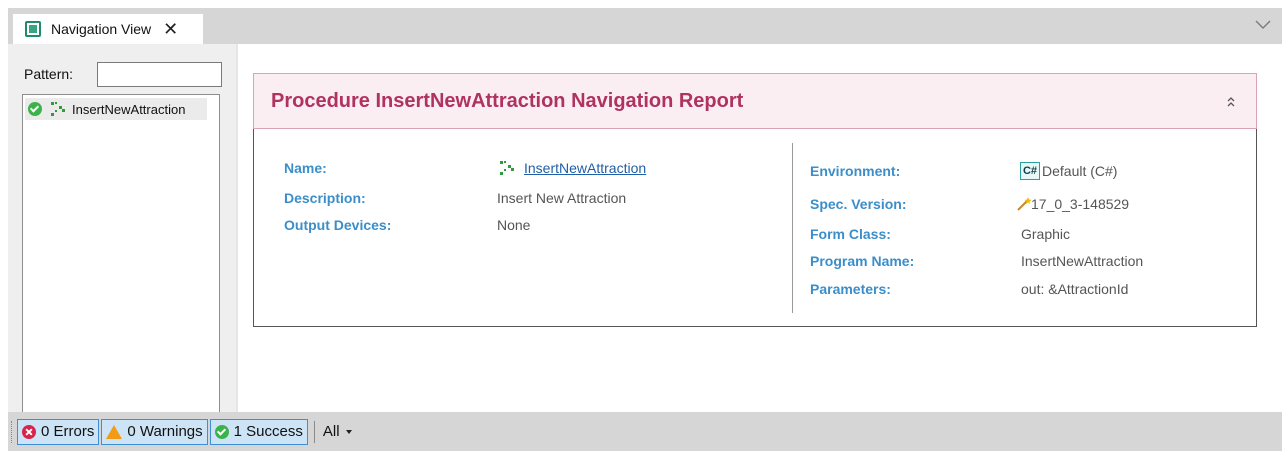 The height and width of the screenshot is (451, 1282). What do you see at coordinates (514, 225) in the screenshot?
I see `output-devices-value: None` at bounding box center [514, 225].